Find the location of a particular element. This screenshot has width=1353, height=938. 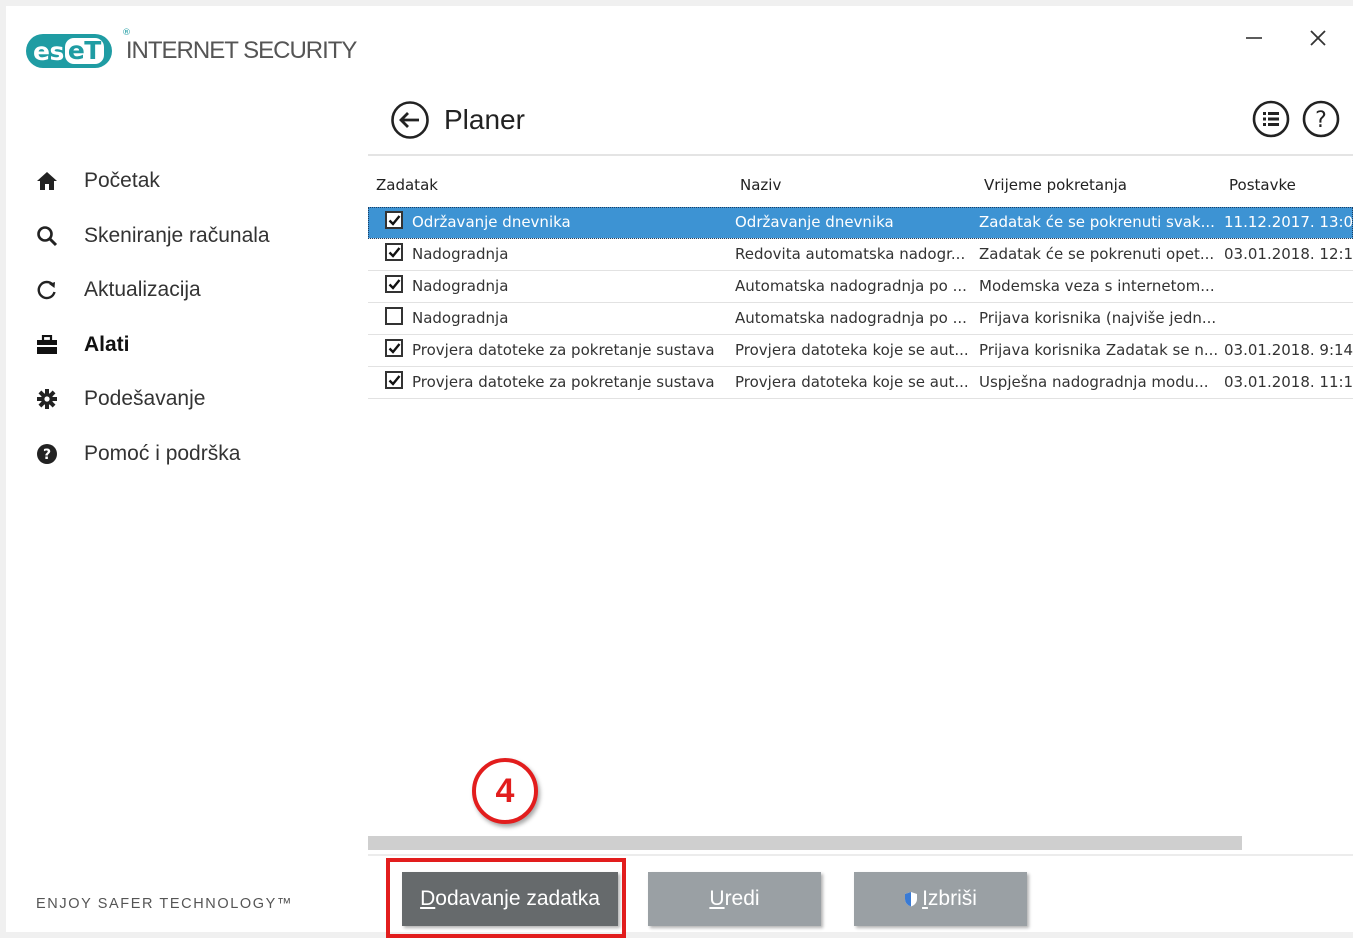

sidebar-item-label: Skeniranje računala is located at coordinates (177, 235).